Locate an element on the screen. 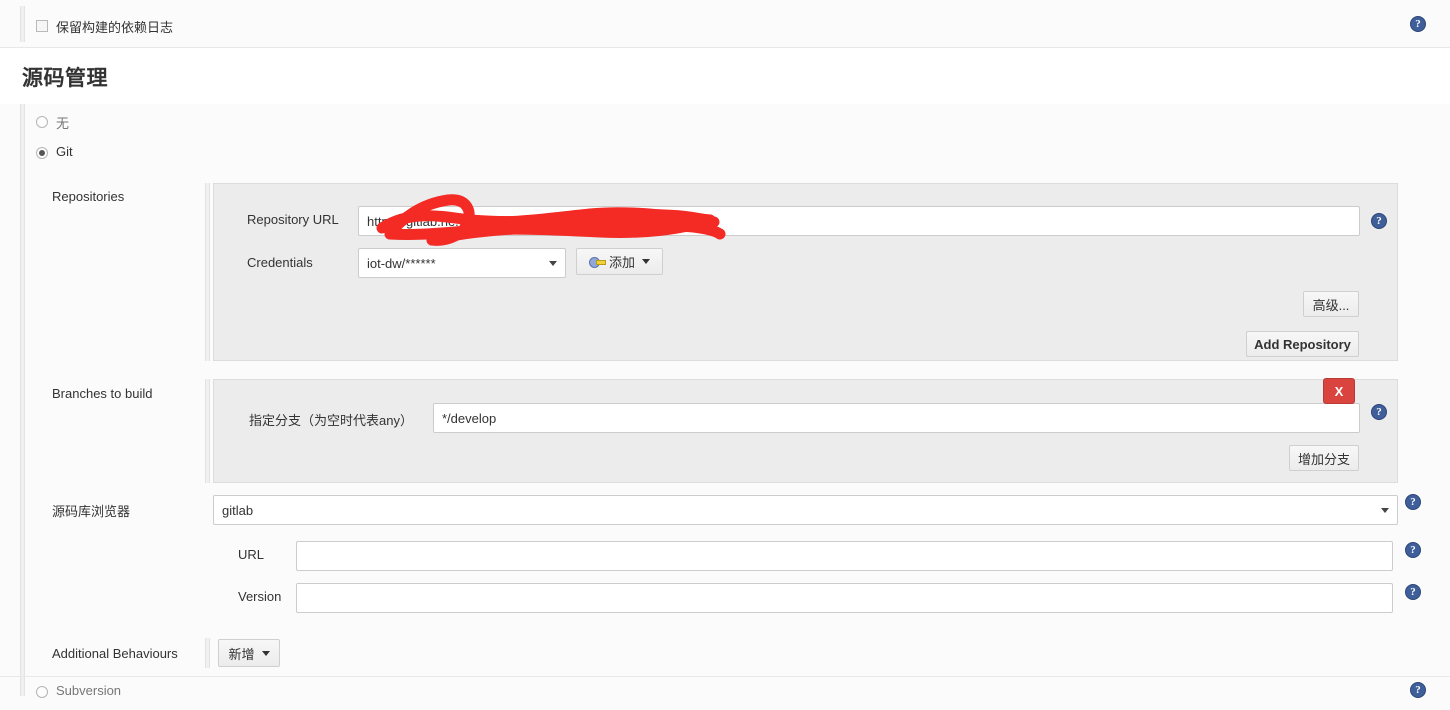  browser-url-input is located at coordinates (844, 556).